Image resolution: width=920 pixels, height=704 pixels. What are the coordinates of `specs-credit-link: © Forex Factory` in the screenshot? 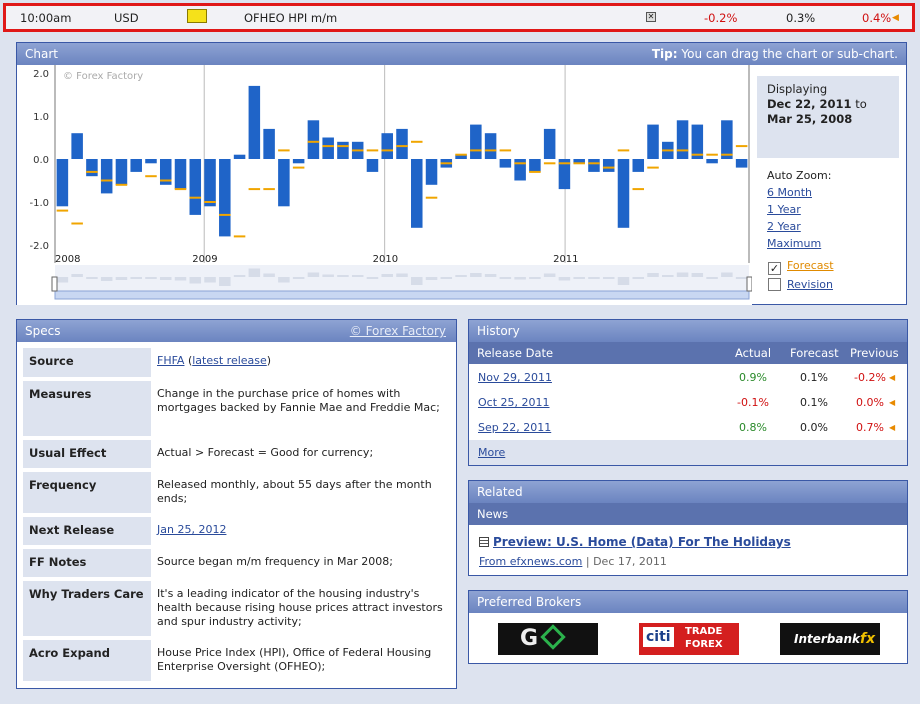 It's located at (398, 331).